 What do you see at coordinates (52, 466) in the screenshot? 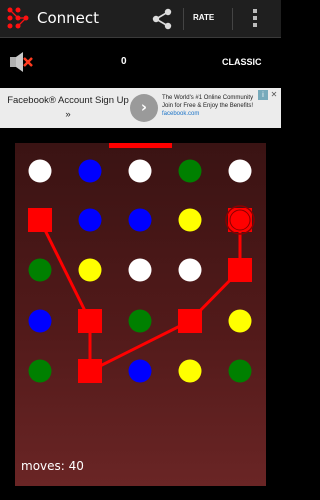
I see `moves-counter: moves: 40` at bounding box center [52, 466].